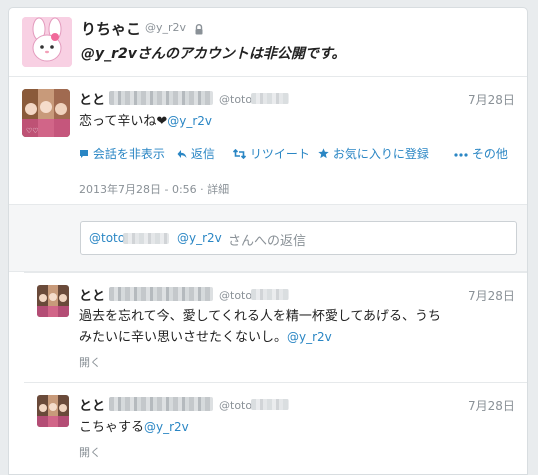  I want to click on reply-placeholder: さんへの返信, so click(267, 241).